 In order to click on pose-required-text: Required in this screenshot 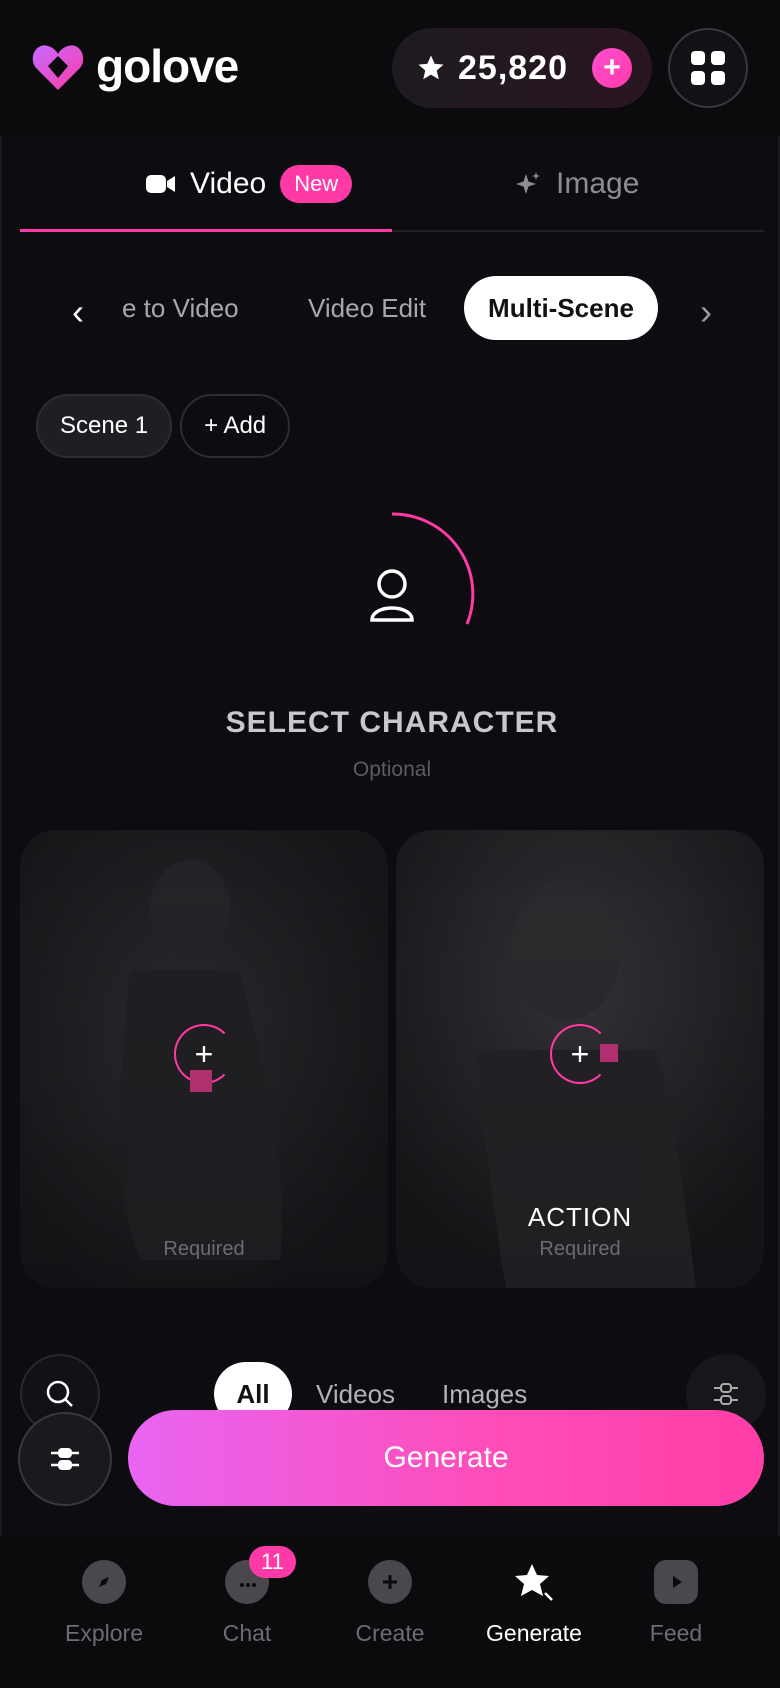, I will do `click(204, 1249)`.